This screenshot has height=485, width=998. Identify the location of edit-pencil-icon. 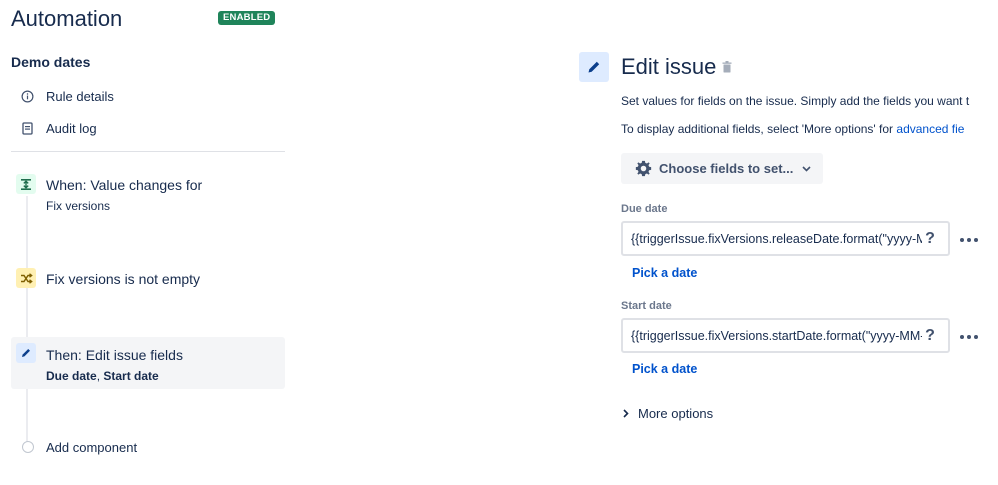
(26, 353).